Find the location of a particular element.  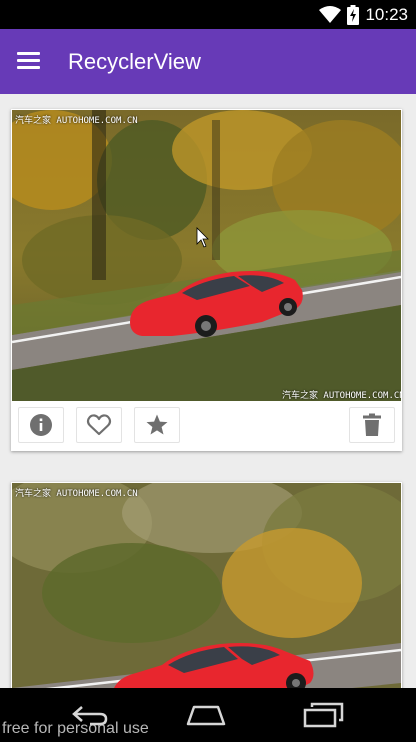

star-button is located at coordinates (157, 425).